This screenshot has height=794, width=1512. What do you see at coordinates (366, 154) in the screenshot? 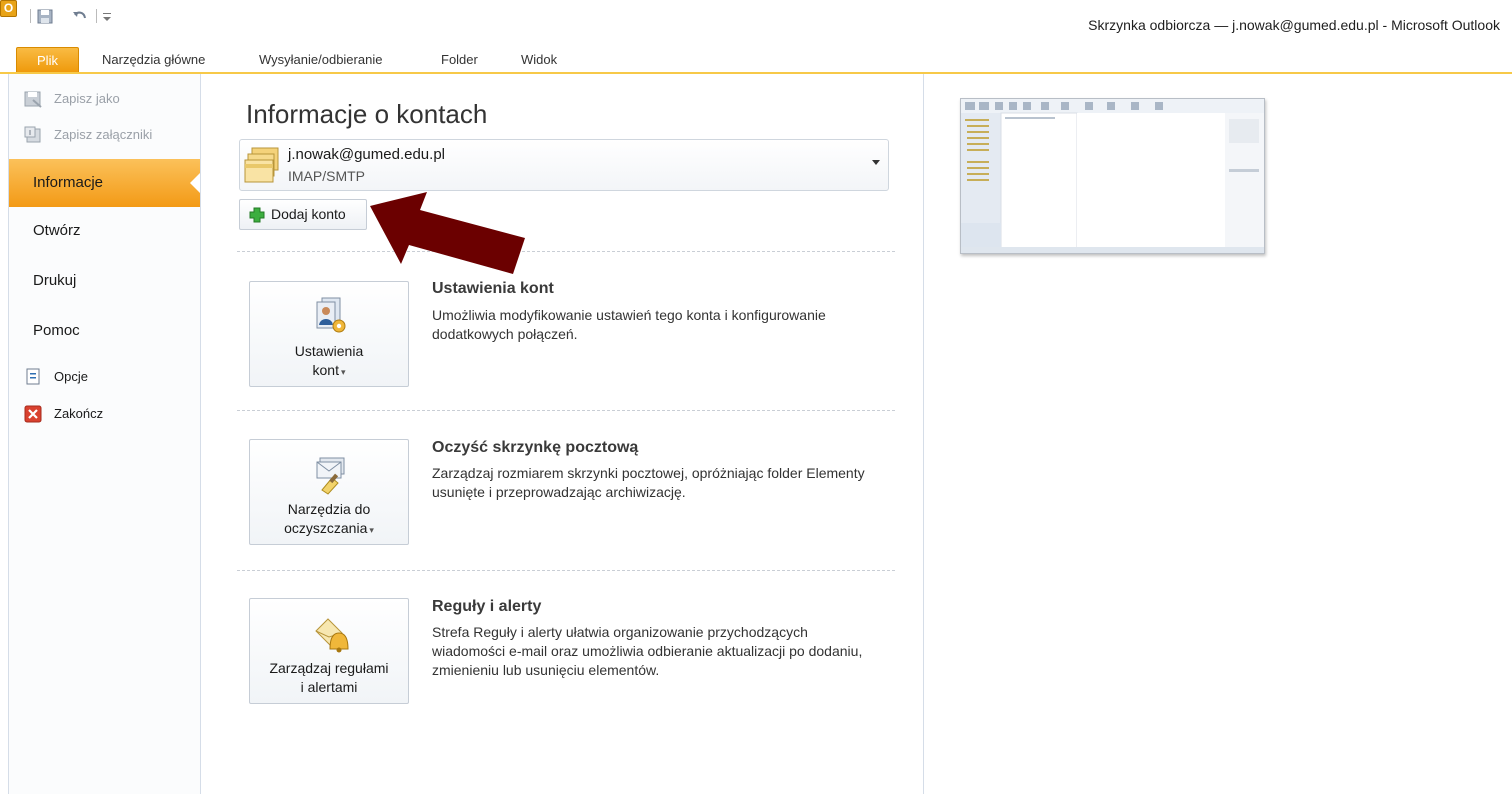
I see `account-email: j.nowak@gumed.edu.pl` at bounding box center [366, 154].